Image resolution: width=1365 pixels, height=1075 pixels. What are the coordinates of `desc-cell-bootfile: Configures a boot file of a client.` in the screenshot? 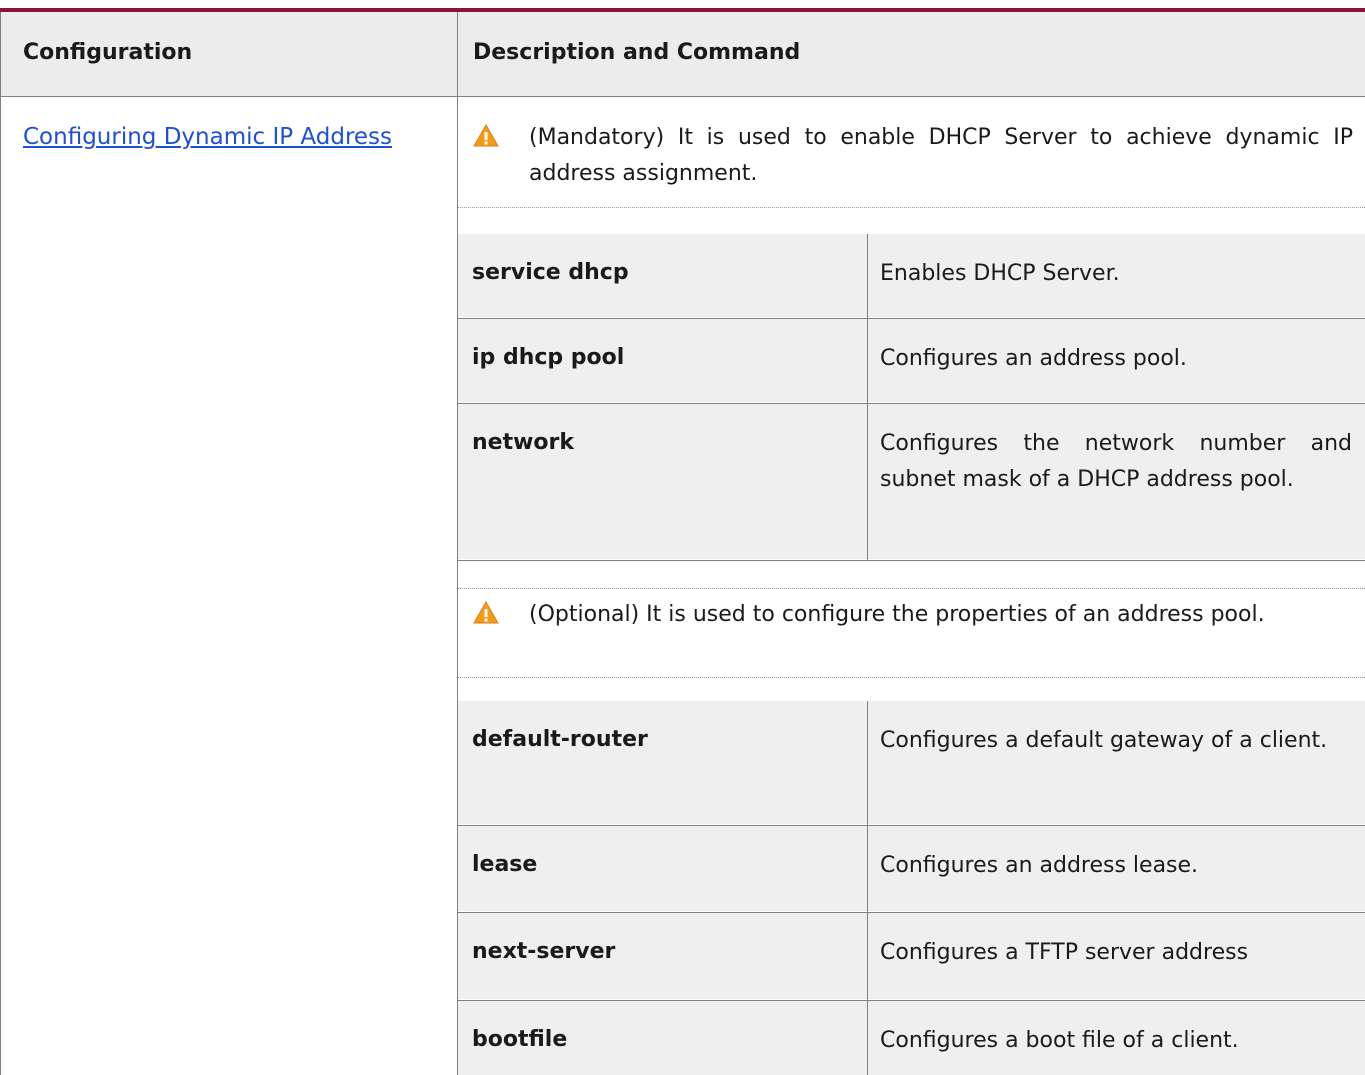 It's located at (1116, 1038).